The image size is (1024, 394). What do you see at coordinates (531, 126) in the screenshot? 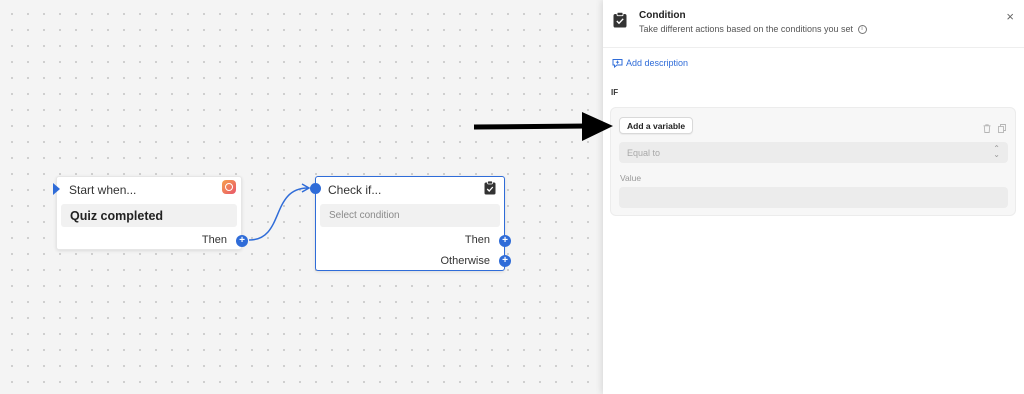
I see `annotation-arrow-shaft` at bounding box center [531, 126].